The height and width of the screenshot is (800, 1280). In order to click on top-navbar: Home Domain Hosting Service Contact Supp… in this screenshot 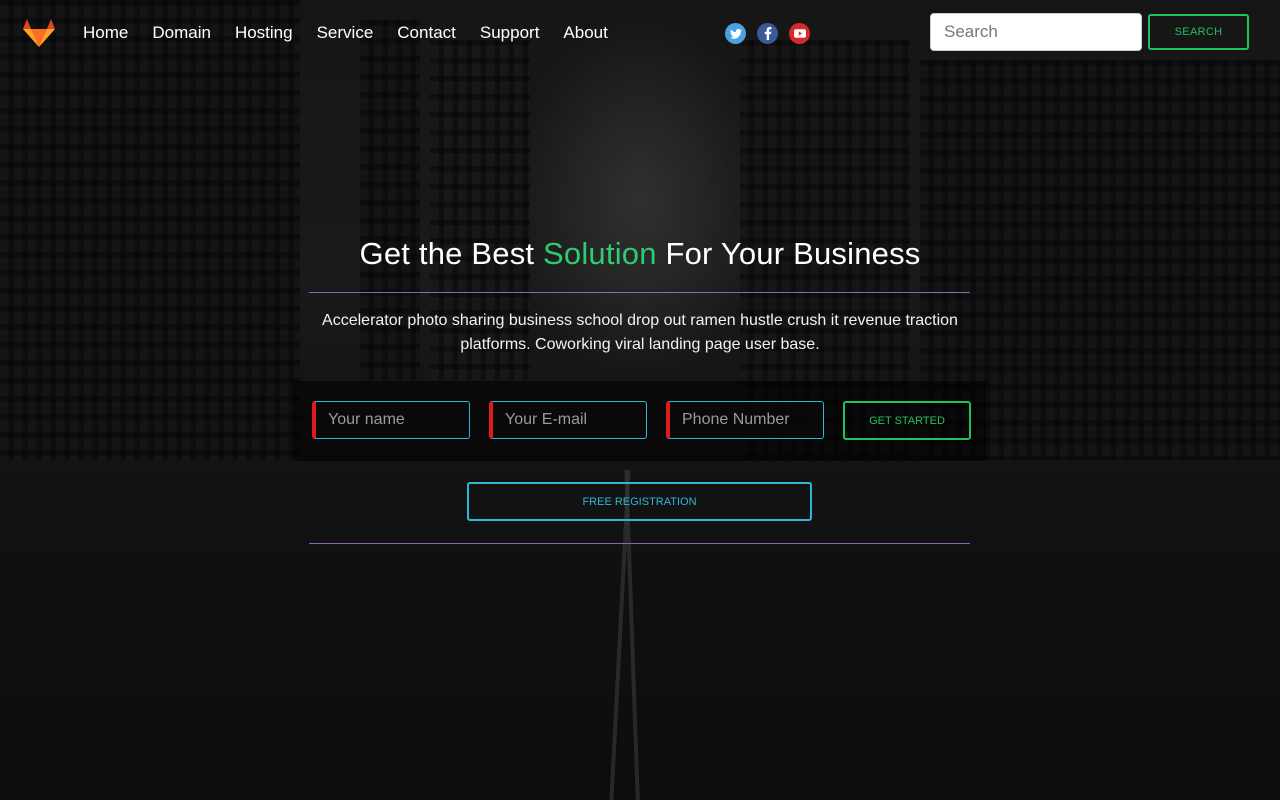, I will do `click(640, 33)`.